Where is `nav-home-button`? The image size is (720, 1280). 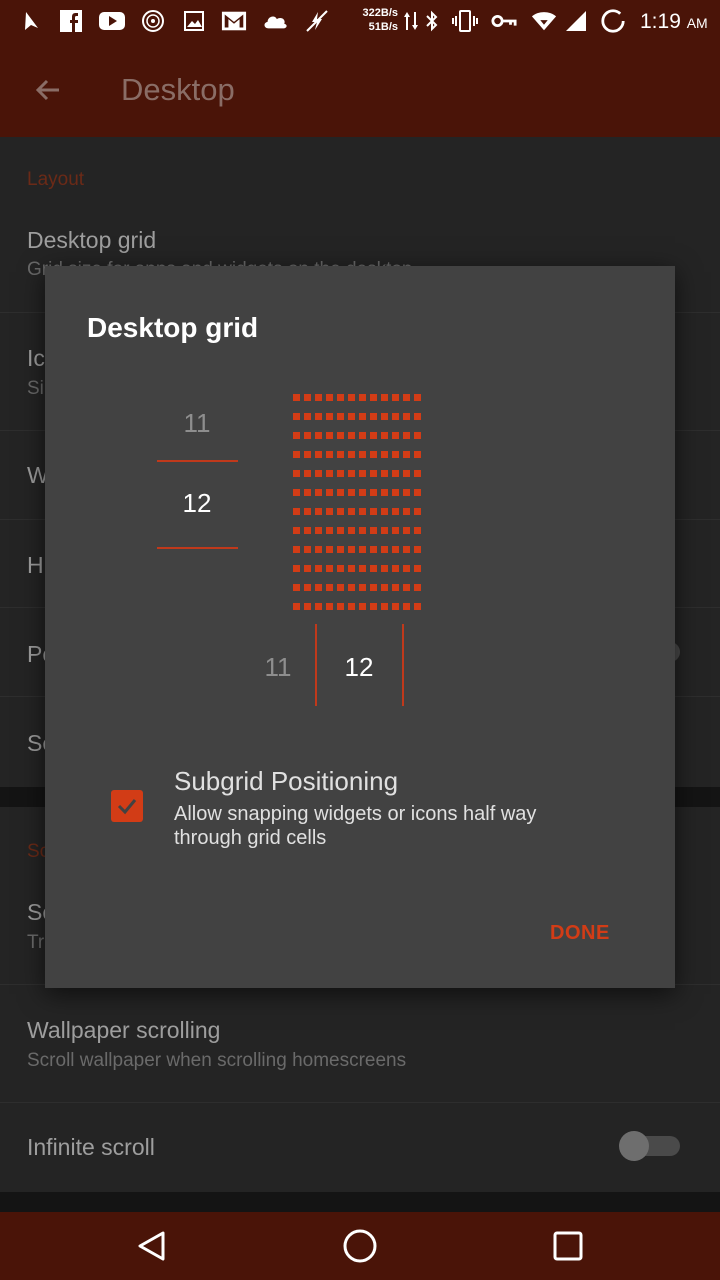
nav-home-button is located at coordinates (360, 1246).